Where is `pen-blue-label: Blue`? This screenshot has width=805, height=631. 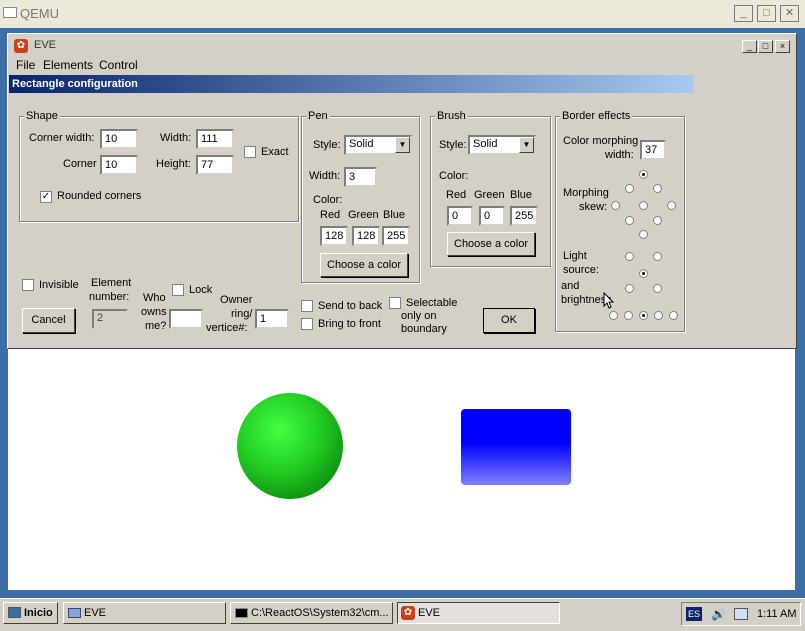
pen-blue-label: Blue is located at coordinates (394, 215).